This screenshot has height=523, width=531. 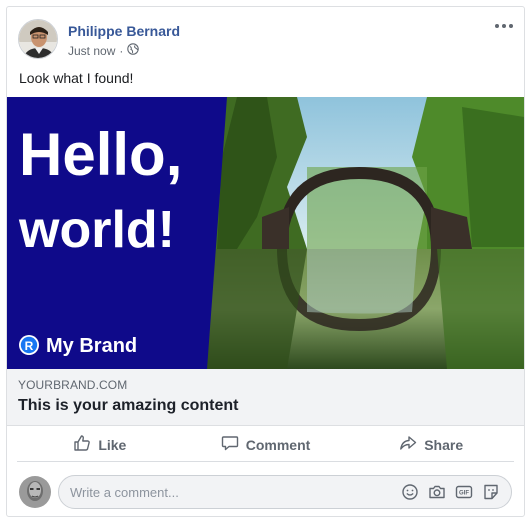 I want to click on comment-input, so click(x=235, y=492).